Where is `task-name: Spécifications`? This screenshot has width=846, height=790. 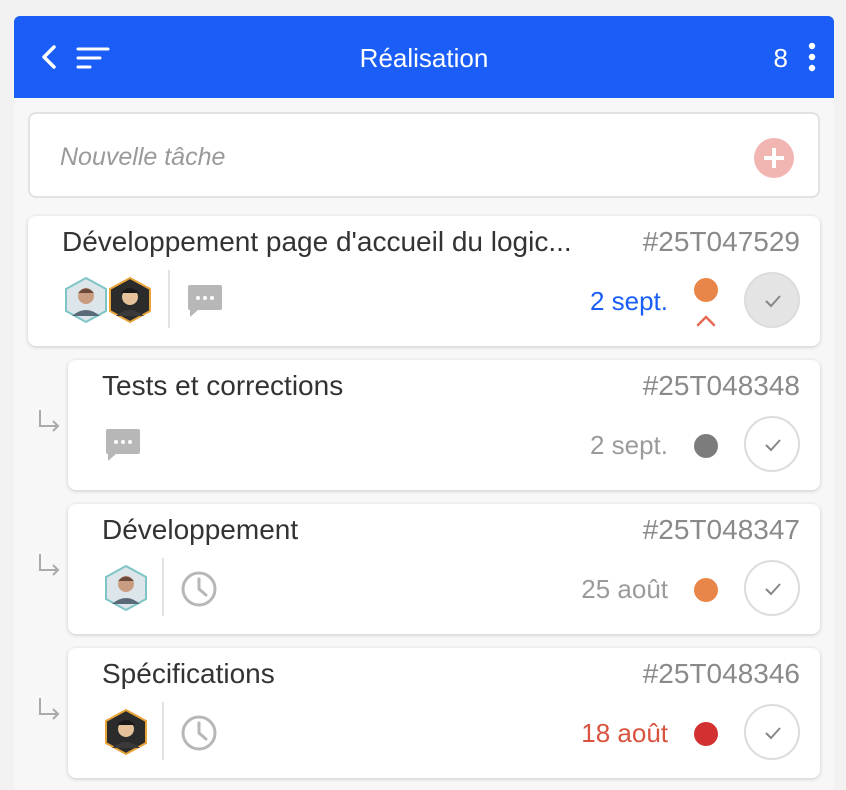 task-name: Spécifications is located at coordinates (188, 673).